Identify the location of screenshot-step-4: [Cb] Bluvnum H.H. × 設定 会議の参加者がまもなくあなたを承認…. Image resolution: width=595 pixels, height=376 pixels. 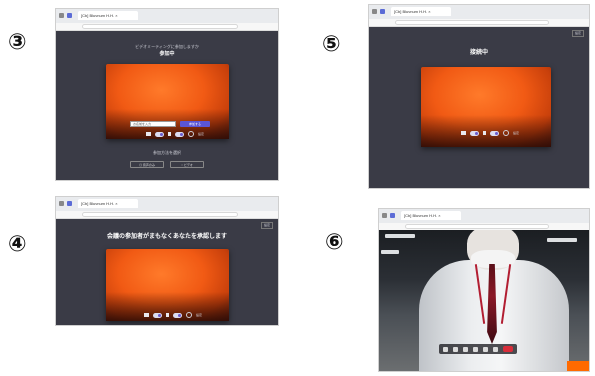
(167, 261).